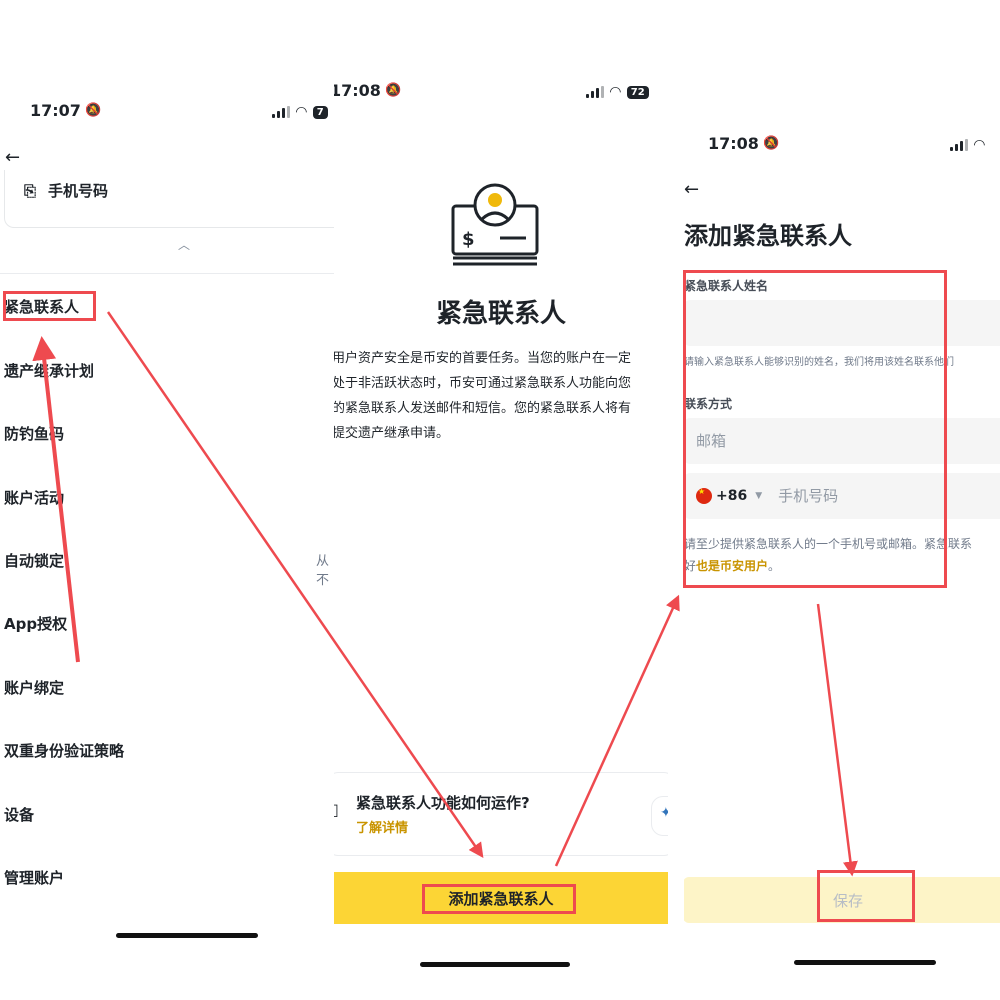 Image resolution: width=1000 pixels, height=1000 pixels. Describe the element at coordinates (49, 306) in the screenshot. I see `highlight-box-emergency-contact` at that location.